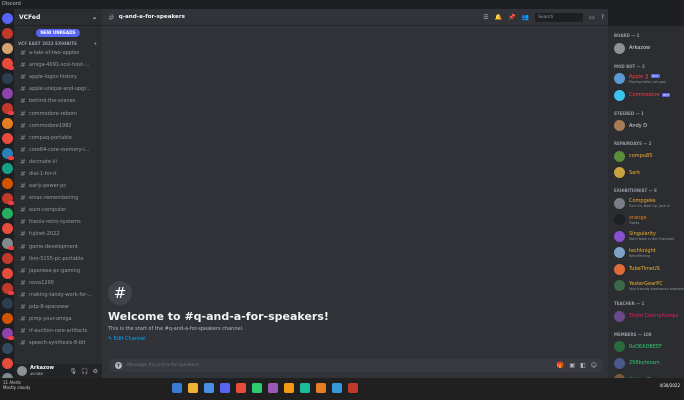 The image size is (684, 400). What do you see at coordinates (58, 319) in the screenshot?
I see `channel-item: # pimp-your-amiga` at bounding box center [58, 319].